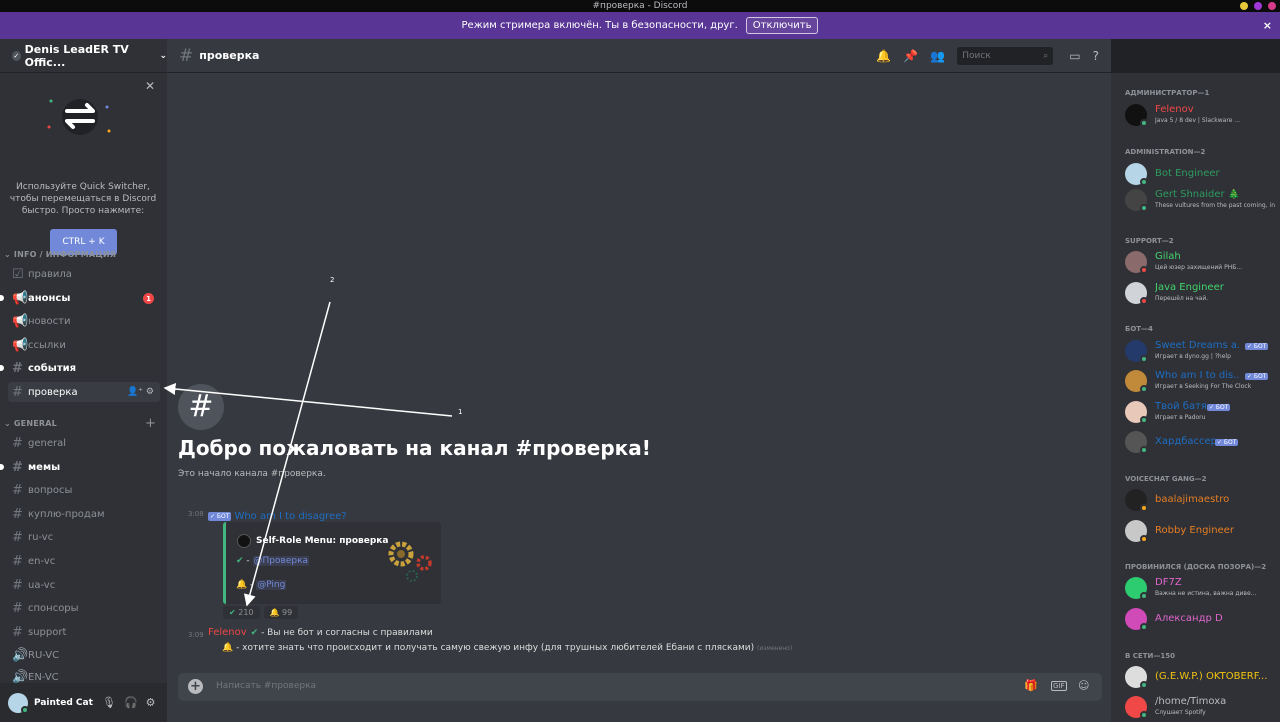 The height and width of the screenshot is (722, 1280). What do you see at coordinates (84, 392) in the screenshot?
I see `channel-check: # проверка 👤⁺ ⚙` at bounding box center [84, 392].